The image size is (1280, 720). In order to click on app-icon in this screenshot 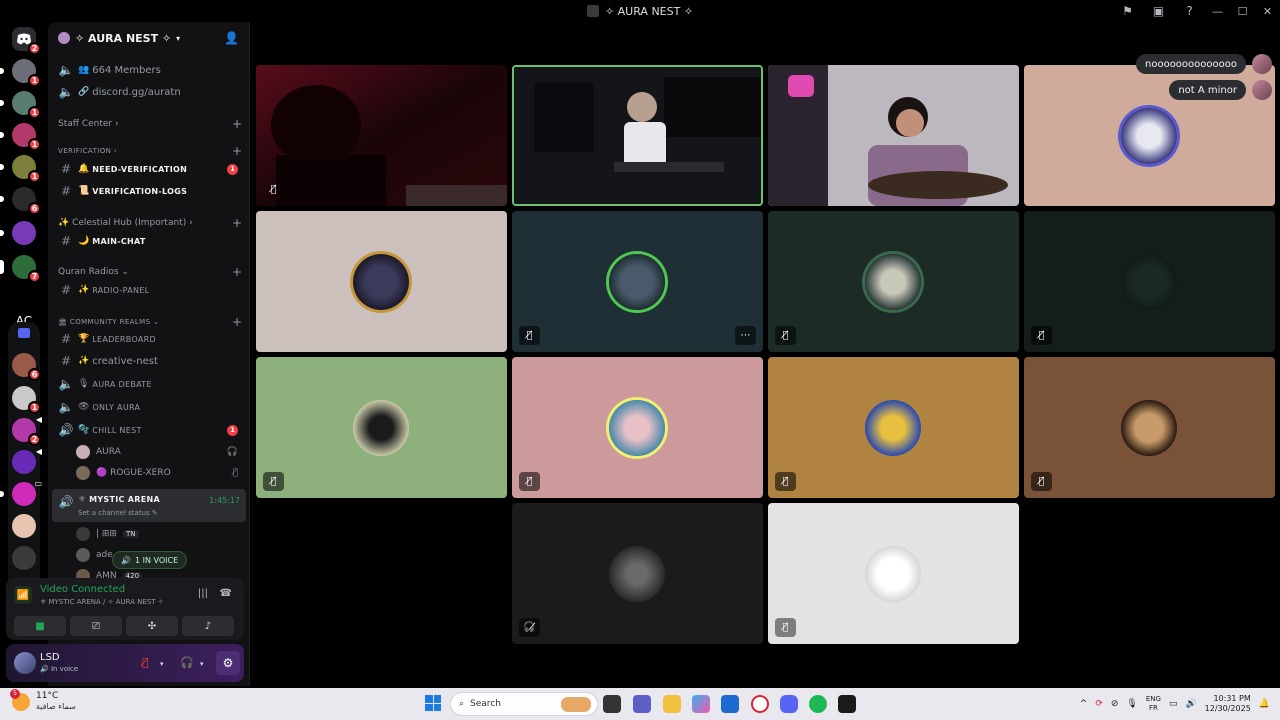, I will do `click(847, 704)`.